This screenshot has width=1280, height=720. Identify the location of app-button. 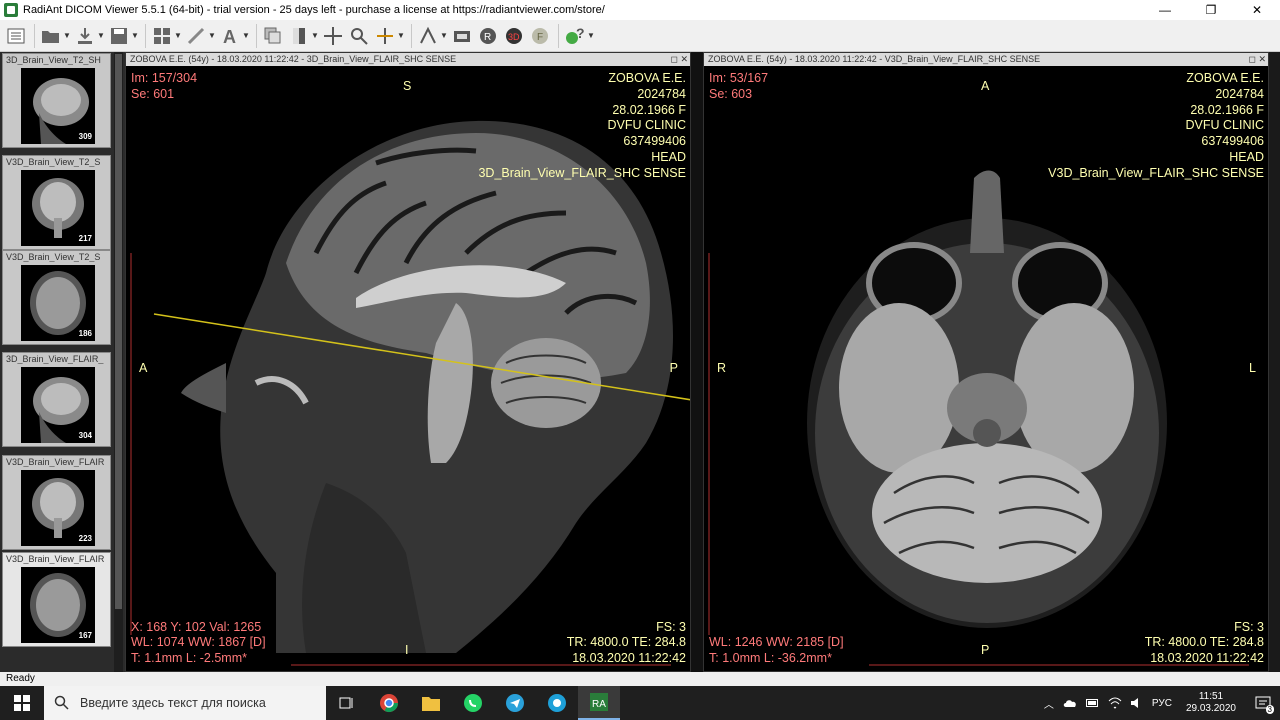
(557, 703).